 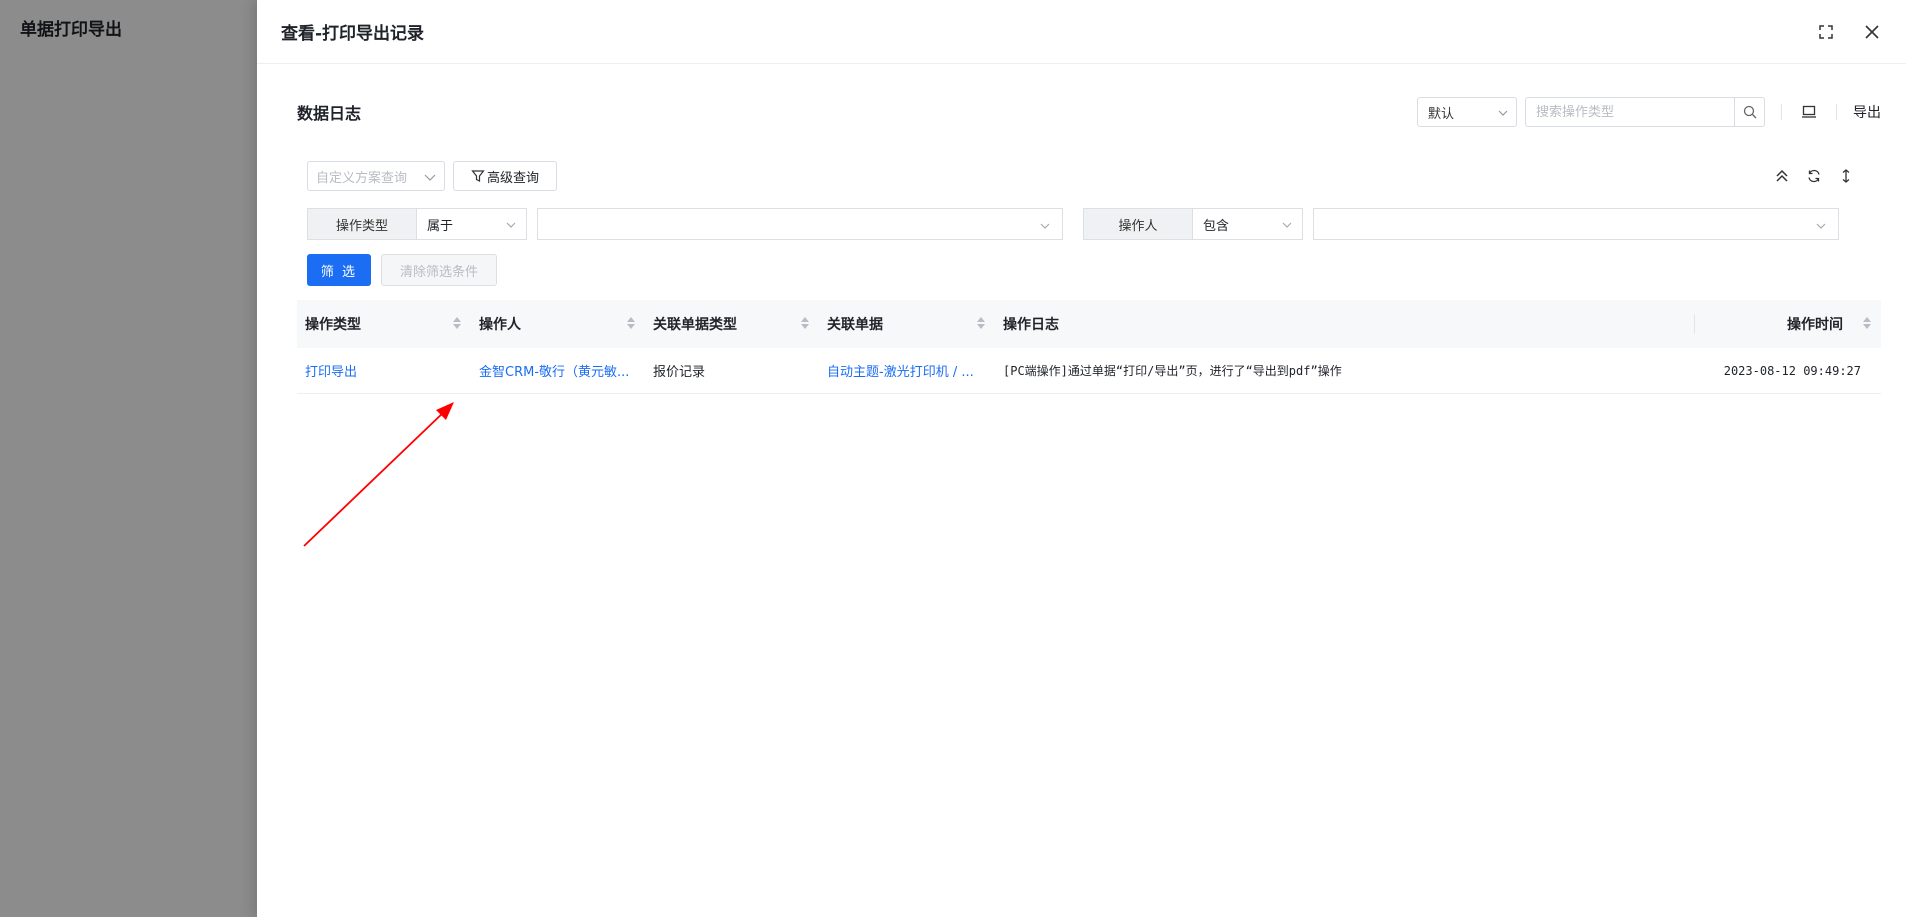 What do you see at coordinates (439, 270) in the screenshot?
I see `clear-filter-button: 清除筛选条件` at bounding box center [439, 270].